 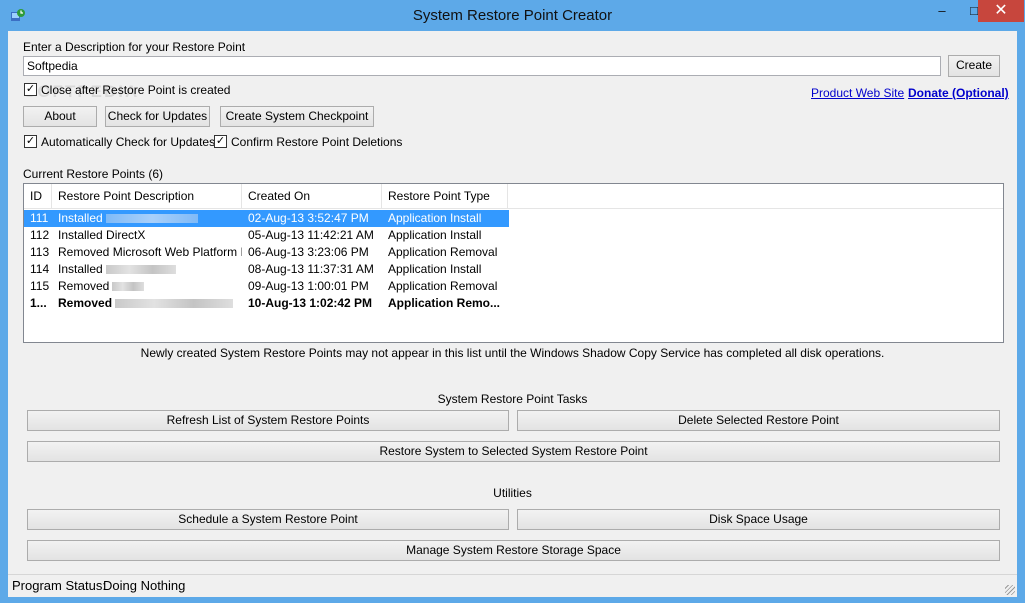 I want to click on column-header-type: Restore Point Type, so click(x=445, y=196).